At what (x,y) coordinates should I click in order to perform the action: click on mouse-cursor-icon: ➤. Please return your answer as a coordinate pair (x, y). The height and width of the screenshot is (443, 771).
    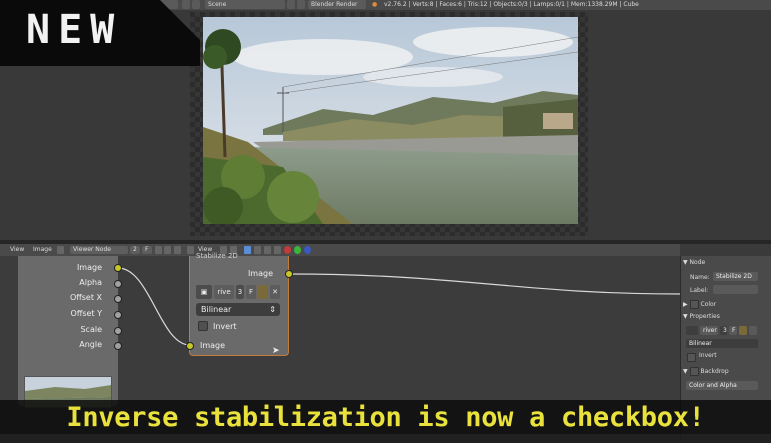
    Looking at the image, I should click on (276, 351).